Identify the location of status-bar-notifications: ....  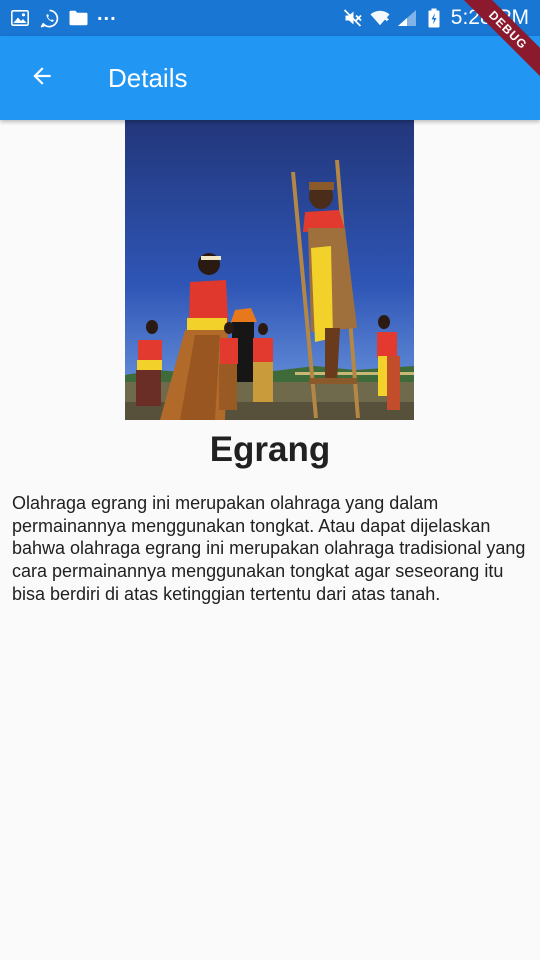
(63, 16).